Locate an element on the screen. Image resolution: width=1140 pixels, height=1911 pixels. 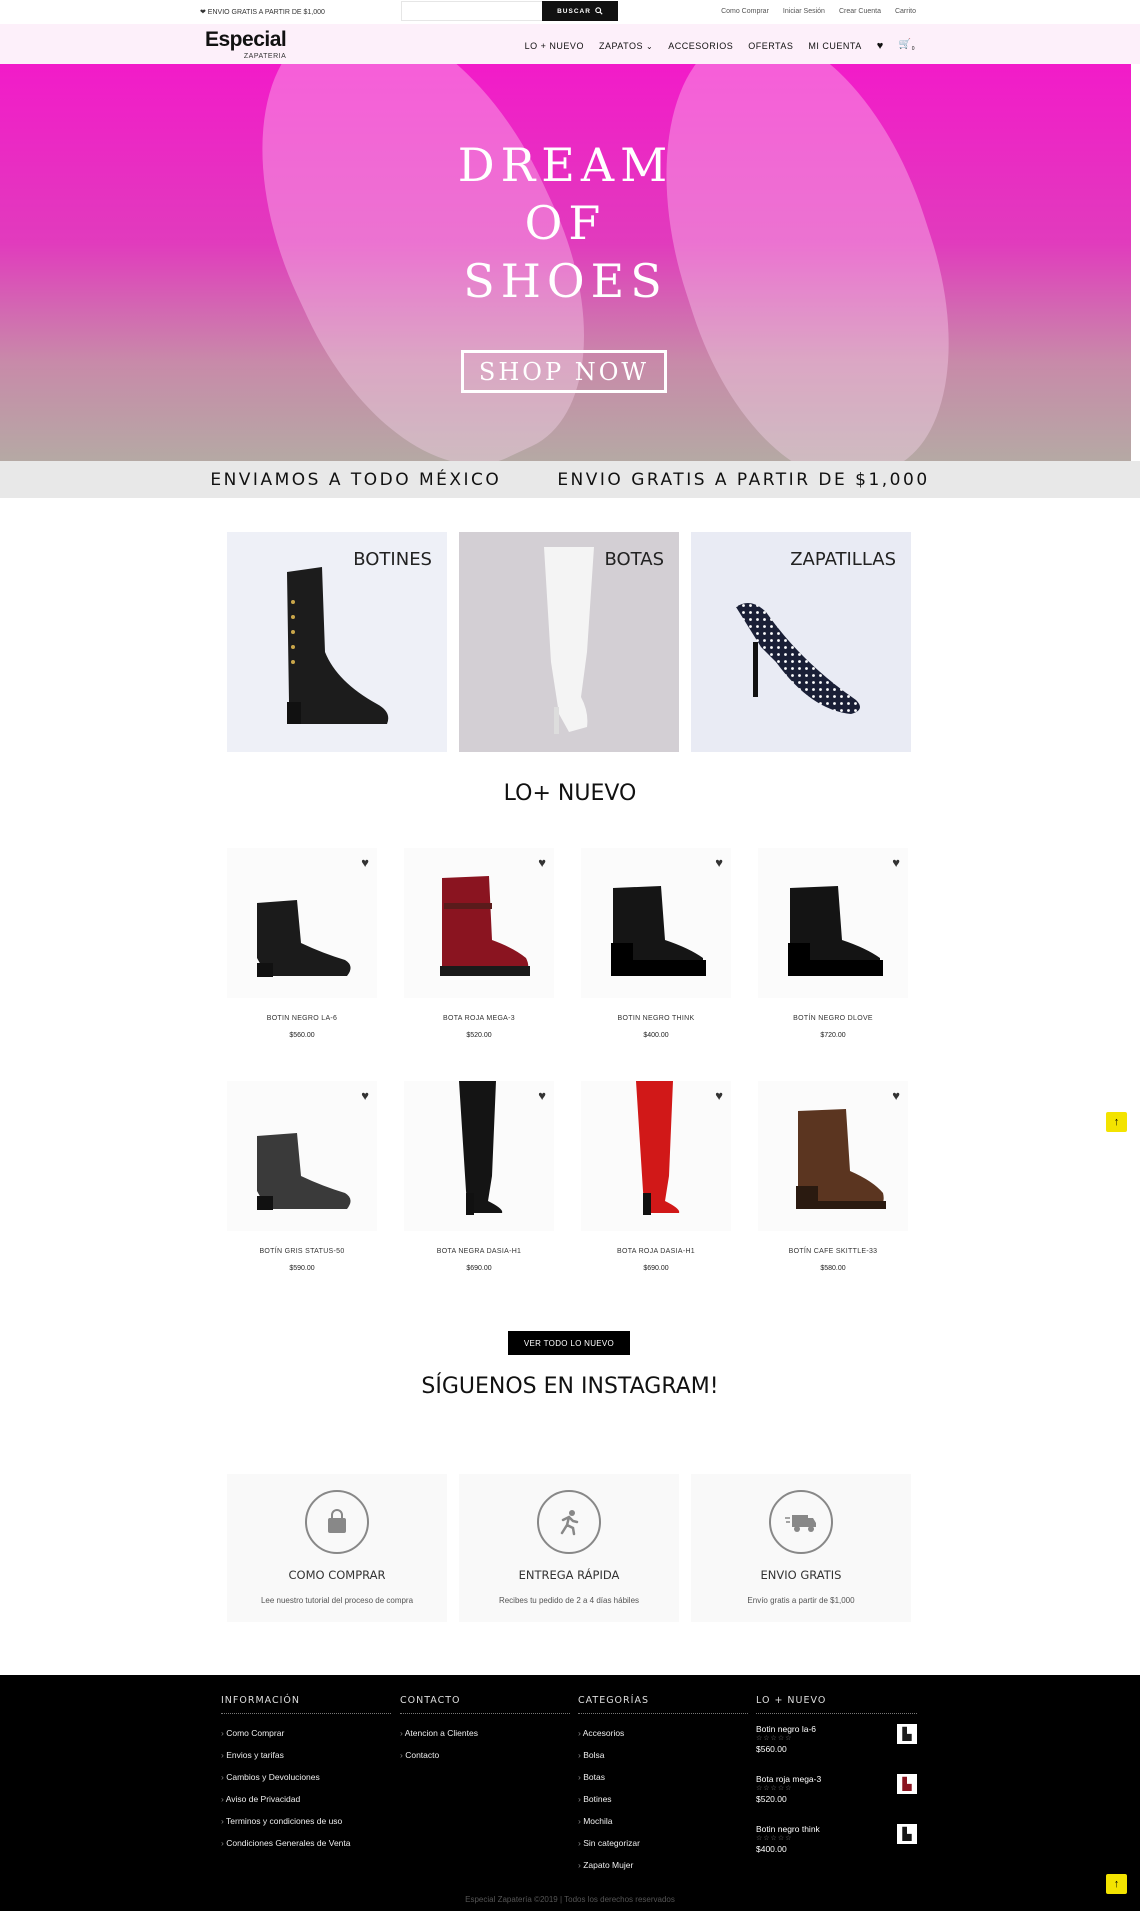
footer-product-item: Botin negro think ☆☆☆☆☆ $400.00 ▙ is located at coordinates (836, 1844).